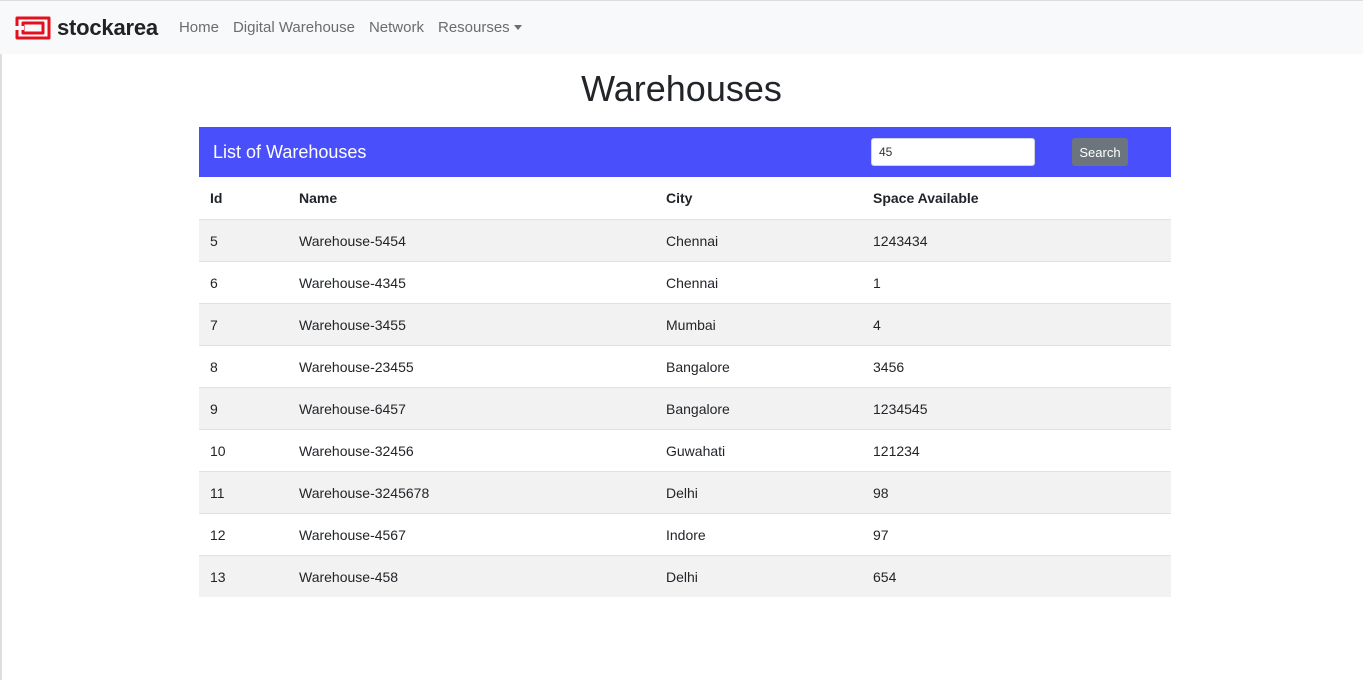  I want to click on table-row: 9 Warehouse-6457 Bangalore 1234545, so click(685, 408).